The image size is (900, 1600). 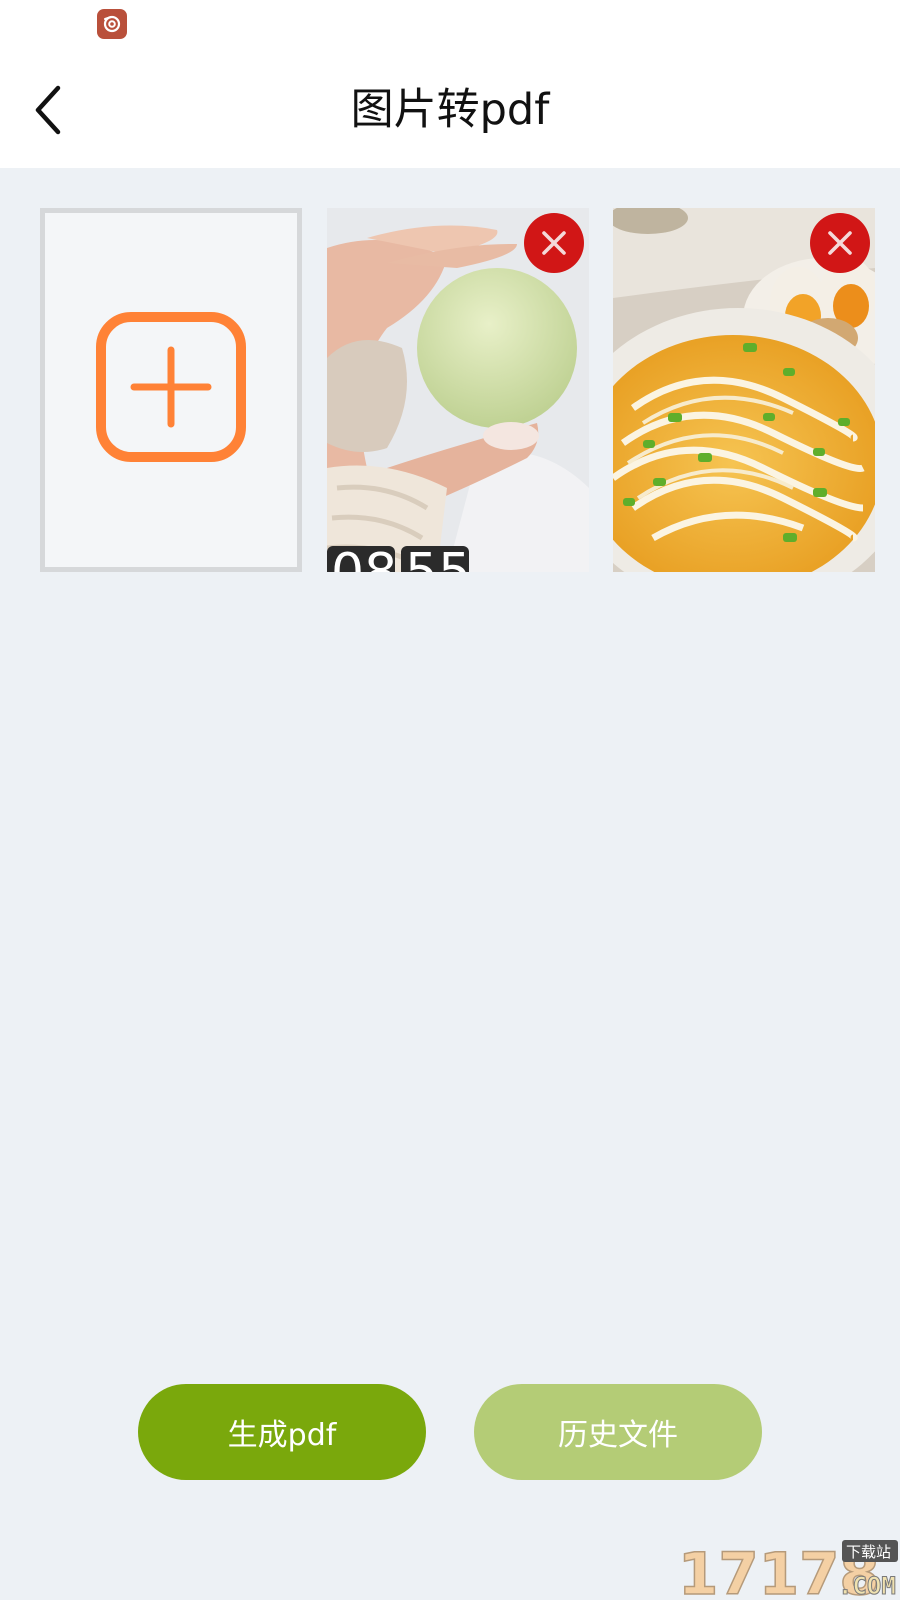 I want to click on back-button, so click(x=50, y=110).